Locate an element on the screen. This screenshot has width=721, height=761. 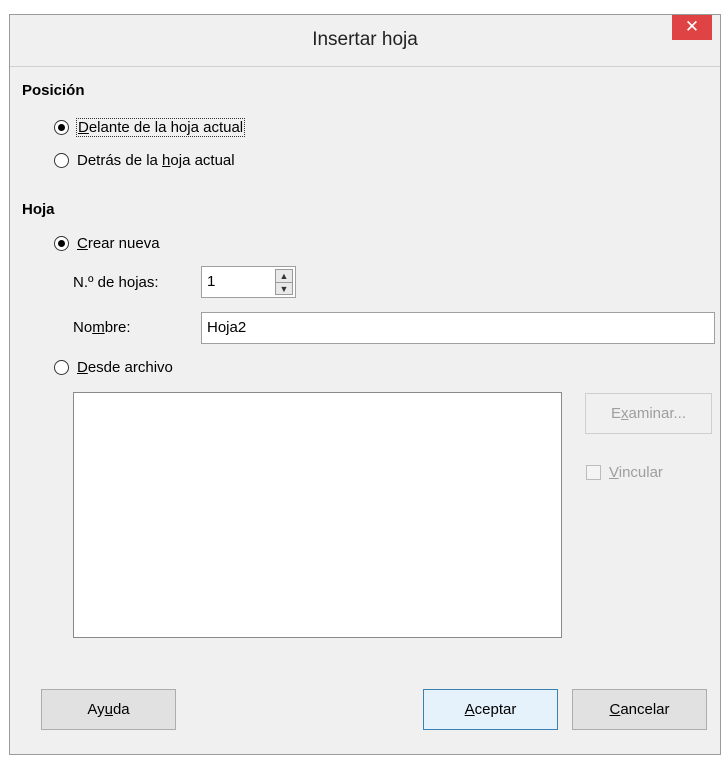
ok-button: Aceptar is located at coordinates (490, 709).